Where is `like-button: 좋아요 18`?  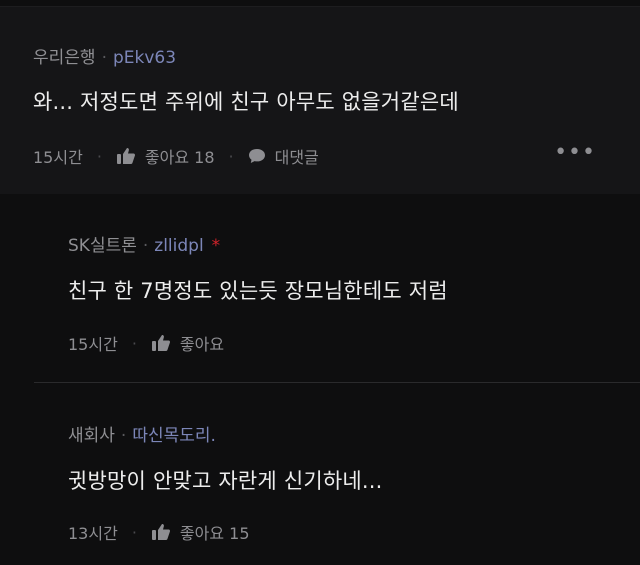
like-button: 좋아요 18 is located at coordinates (165, 156).